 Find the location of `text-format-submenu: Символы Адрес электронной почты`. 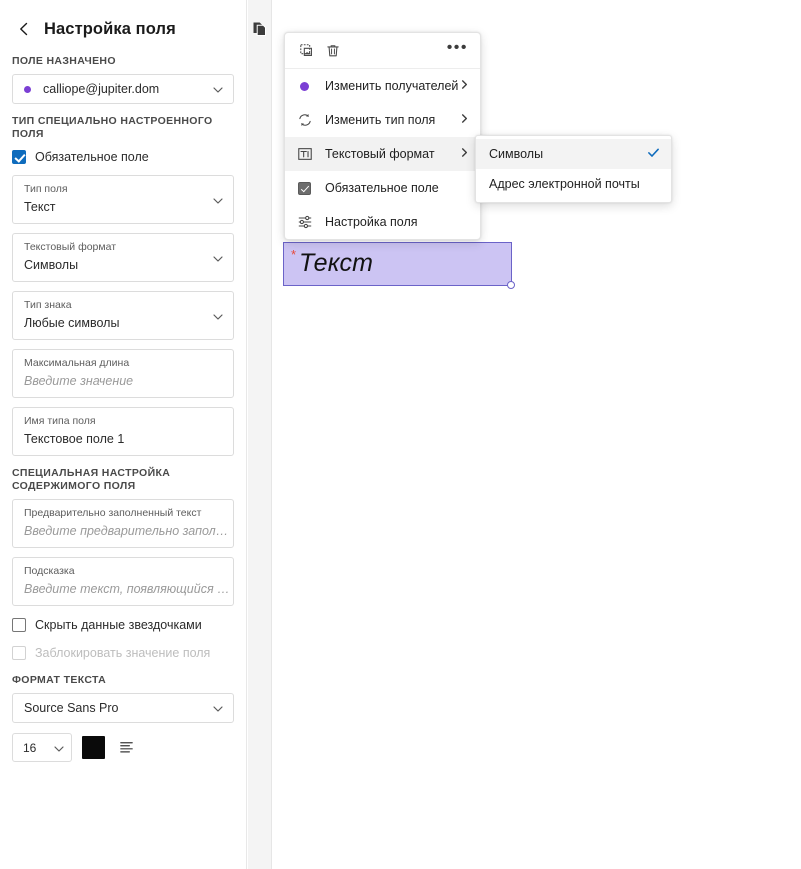

text-format-submenu: Символы Адрес электронной почты is located at coordinates (573, 169).